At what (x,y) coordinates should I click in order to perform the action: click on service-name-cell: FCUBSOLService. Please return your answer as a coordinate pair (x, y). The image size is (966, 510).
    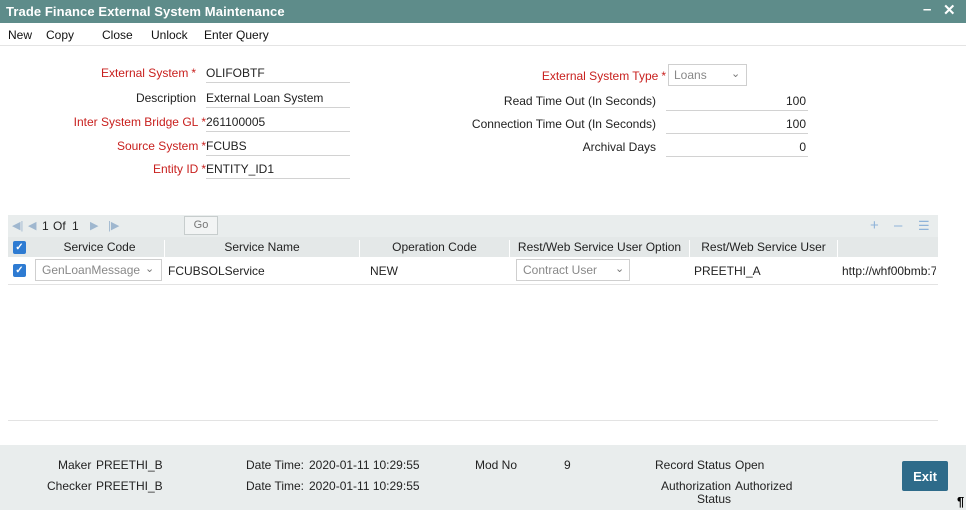
    Looking at the image, I should click on (216, 271).